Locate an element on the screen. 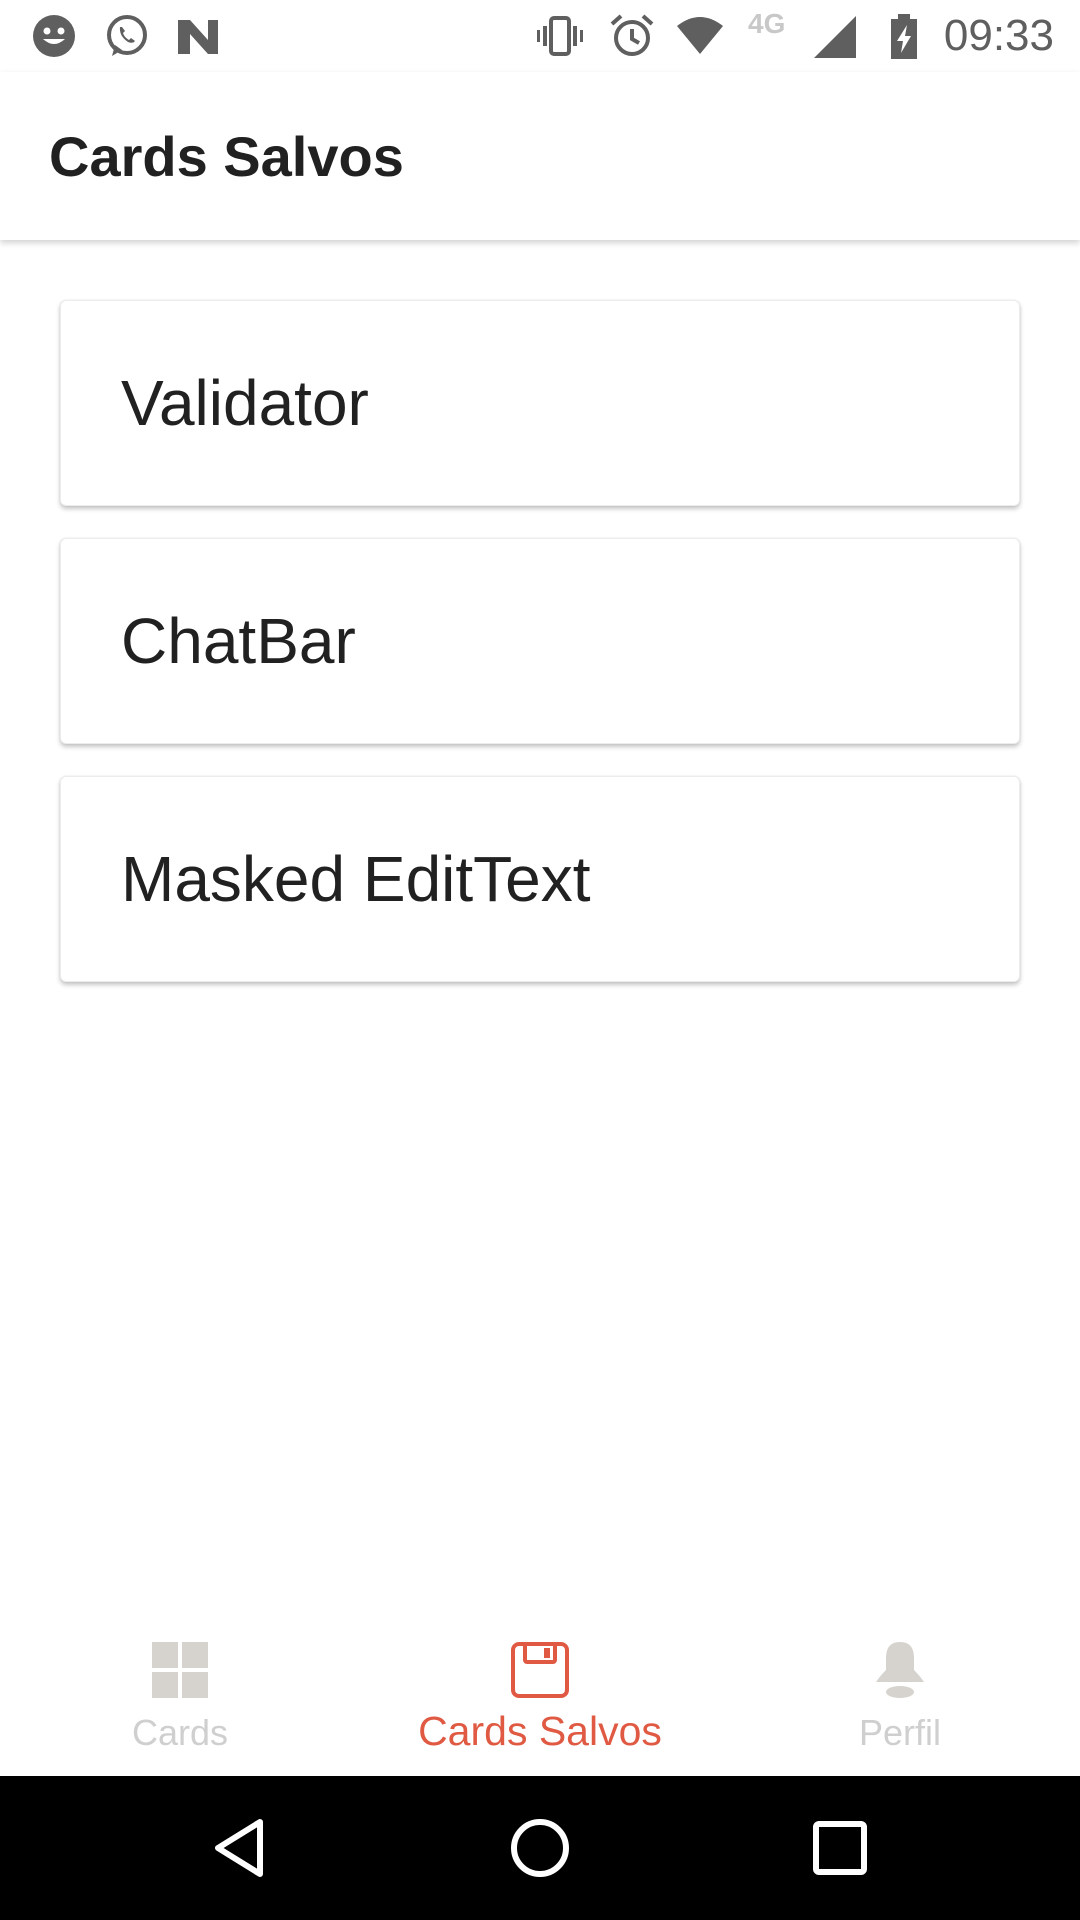  card-masked-edittext: Masked EditText is located at coordinates (540, 879).